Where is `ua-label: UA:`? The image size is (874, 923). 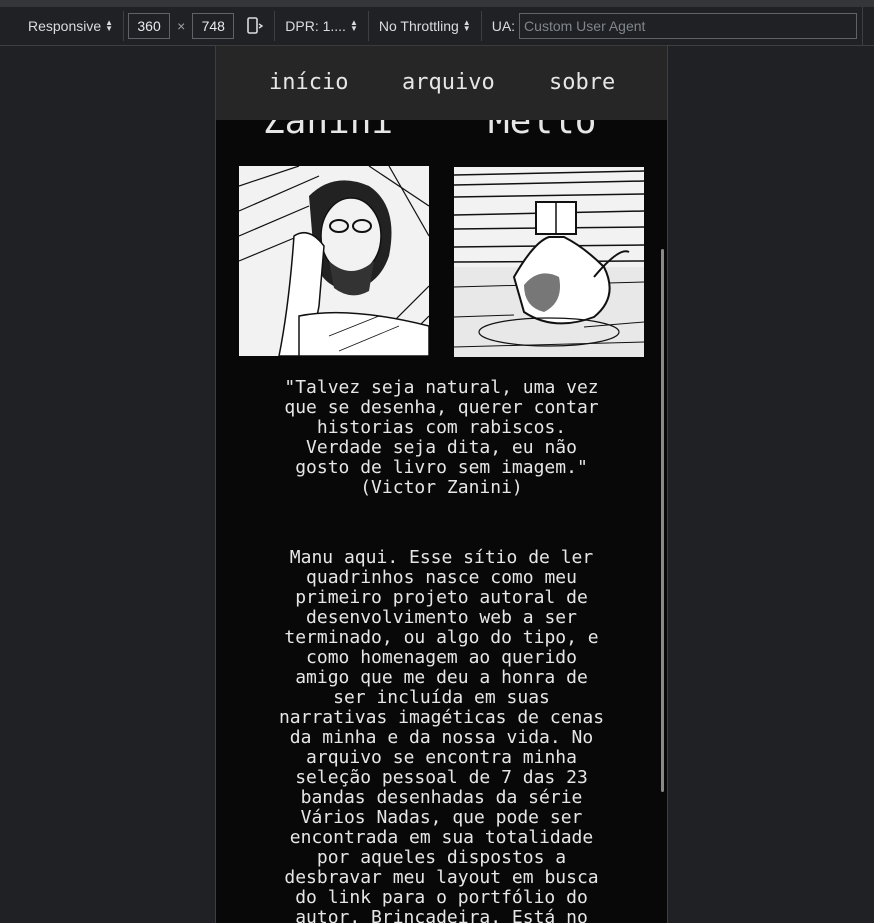 ua-label: UA: is located at coordinates (503, 26).